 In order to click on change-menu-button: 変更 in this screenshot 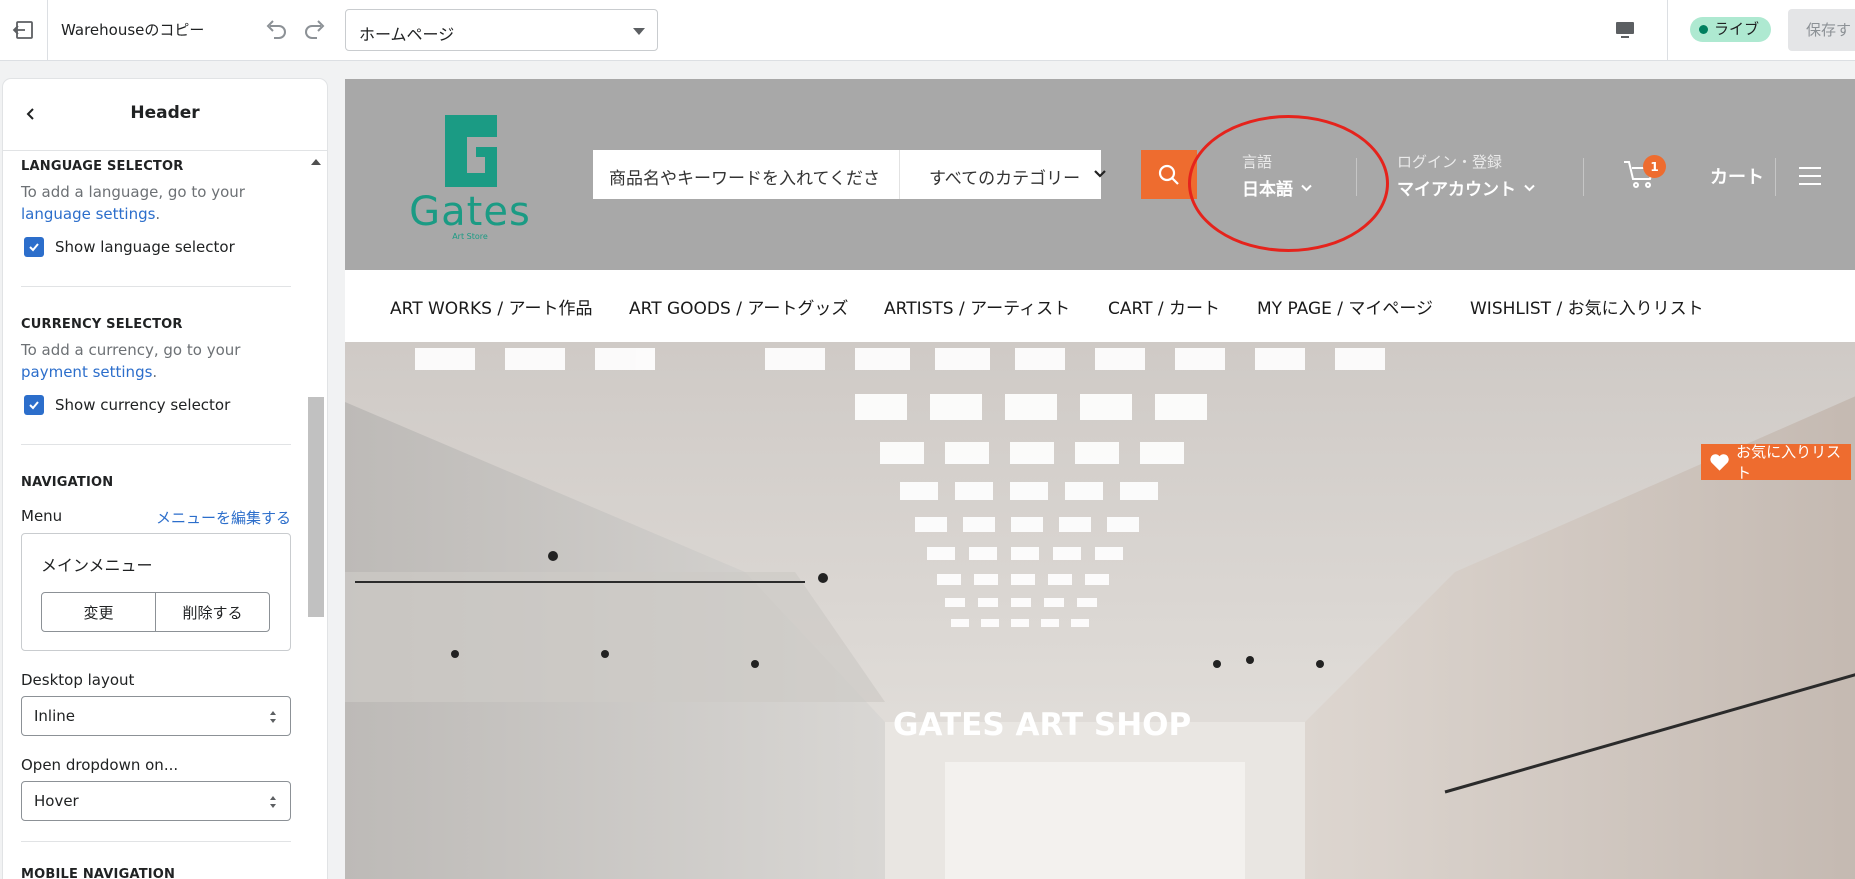, I will do `click(98, 612)`.